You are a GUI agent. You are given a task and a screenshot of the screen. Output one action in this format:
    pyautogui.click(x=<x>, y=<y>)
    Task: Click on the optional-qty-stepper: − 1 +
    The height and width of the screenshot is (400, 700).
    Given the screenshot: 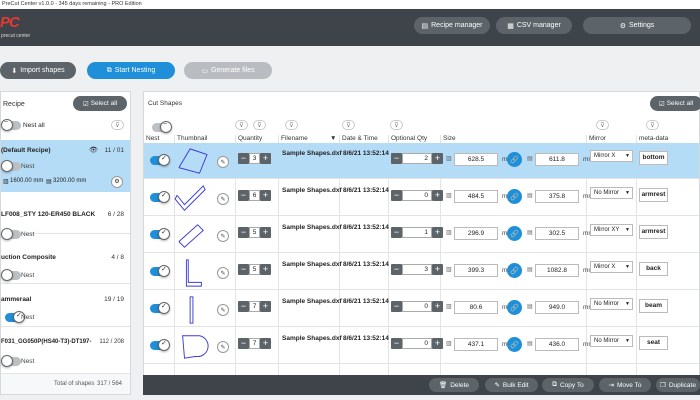 What is the action you would take?
    pyautogui.click(x=417, y=232)
    